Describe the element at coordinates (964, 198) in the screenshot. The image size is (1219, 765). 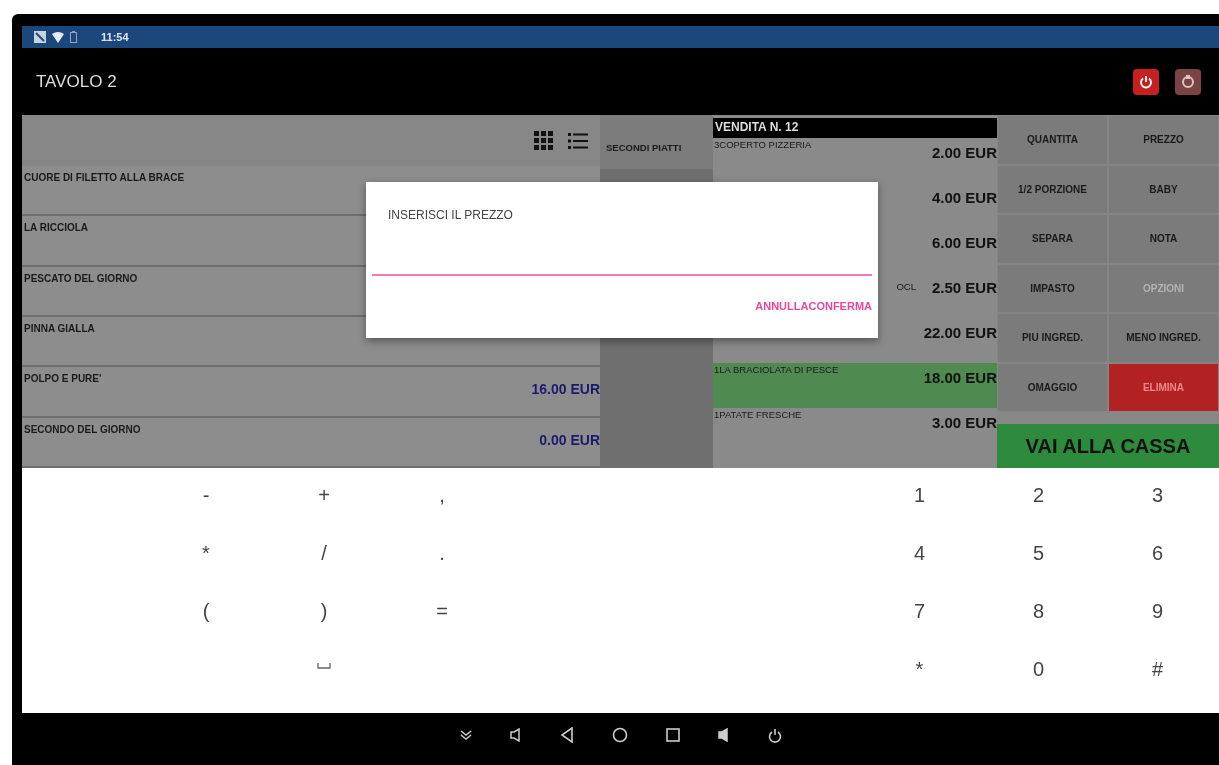
I see `order-item-price: 4.00 EUR` at that location.